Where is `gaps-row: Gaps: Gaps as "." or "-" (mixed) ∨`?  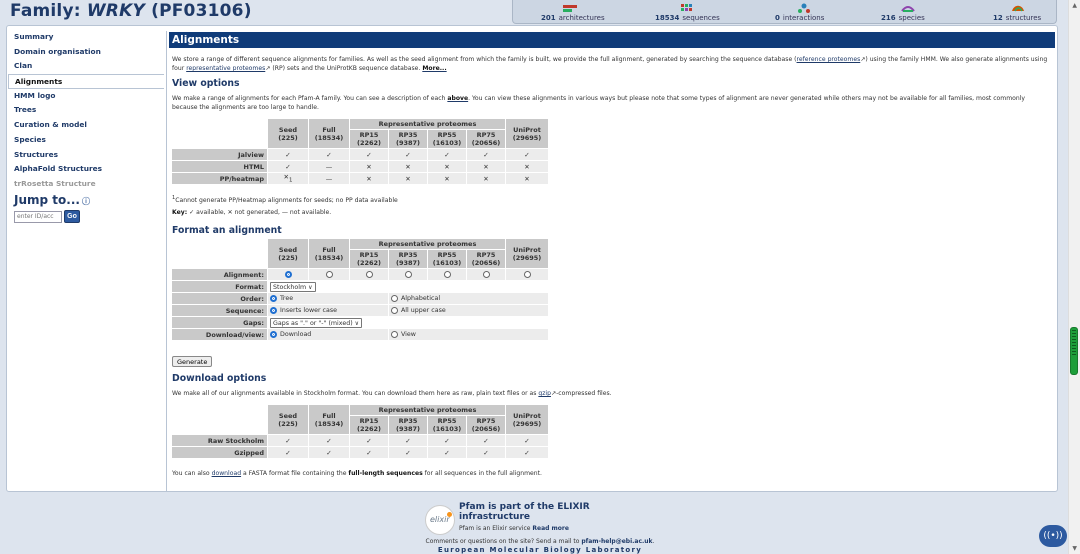
gaps-row: Gaps: Gaps as "." or "-" (mixed) ∨ is located at coordinates (360, 322).